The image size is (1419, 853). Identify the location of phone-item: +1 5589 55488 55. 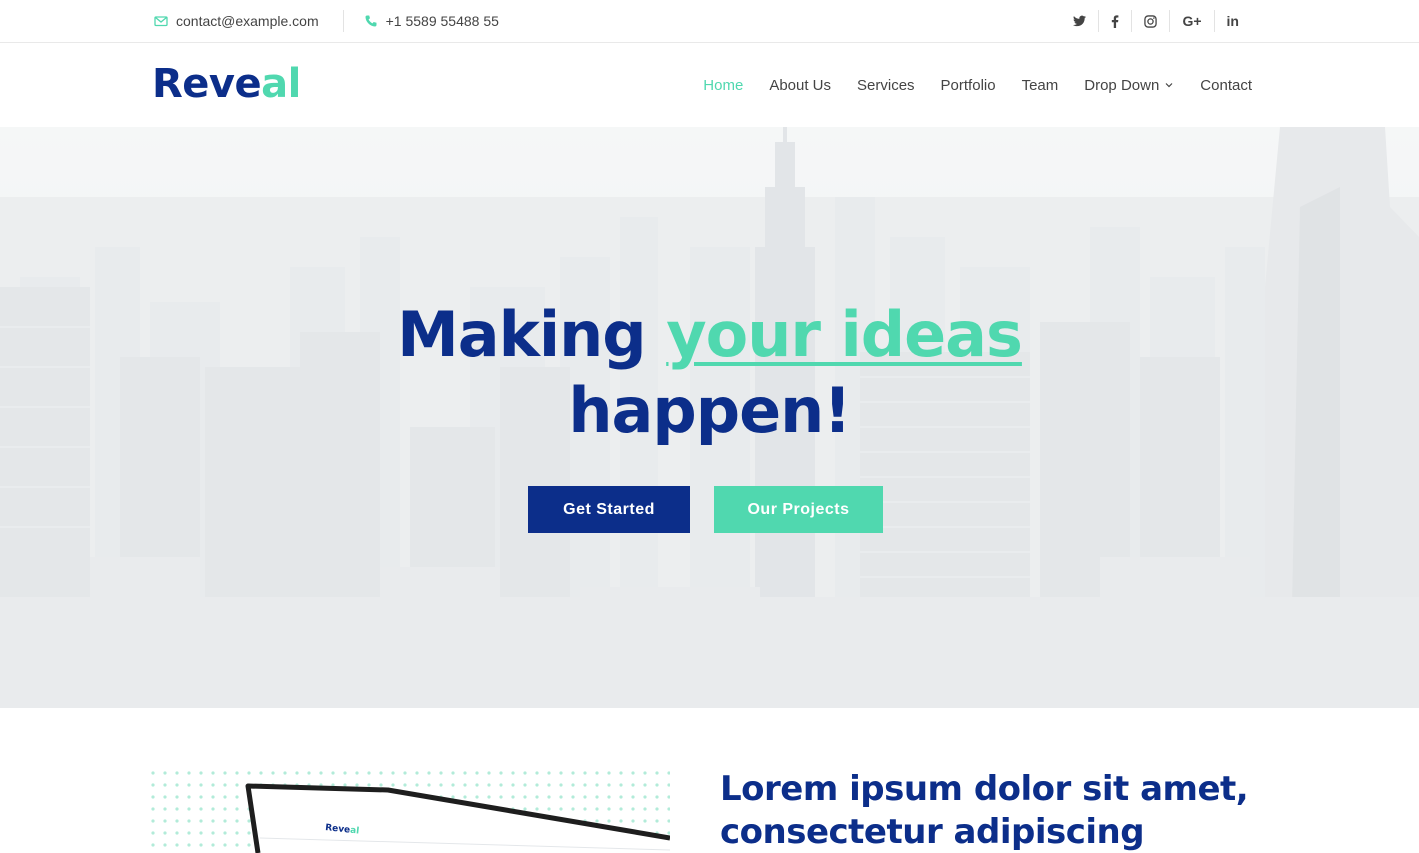
(431, 21).